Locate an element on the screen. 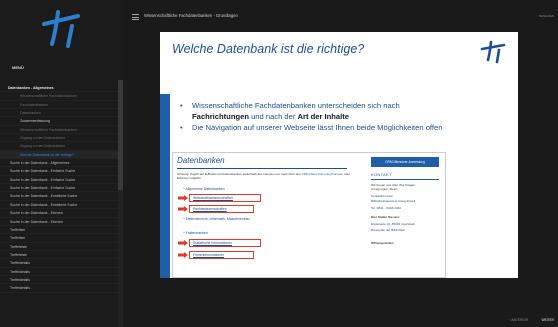 The width and height of the screenshot is (558, 327). inner-title: Datenbanken is located at coordinates (201, 160).